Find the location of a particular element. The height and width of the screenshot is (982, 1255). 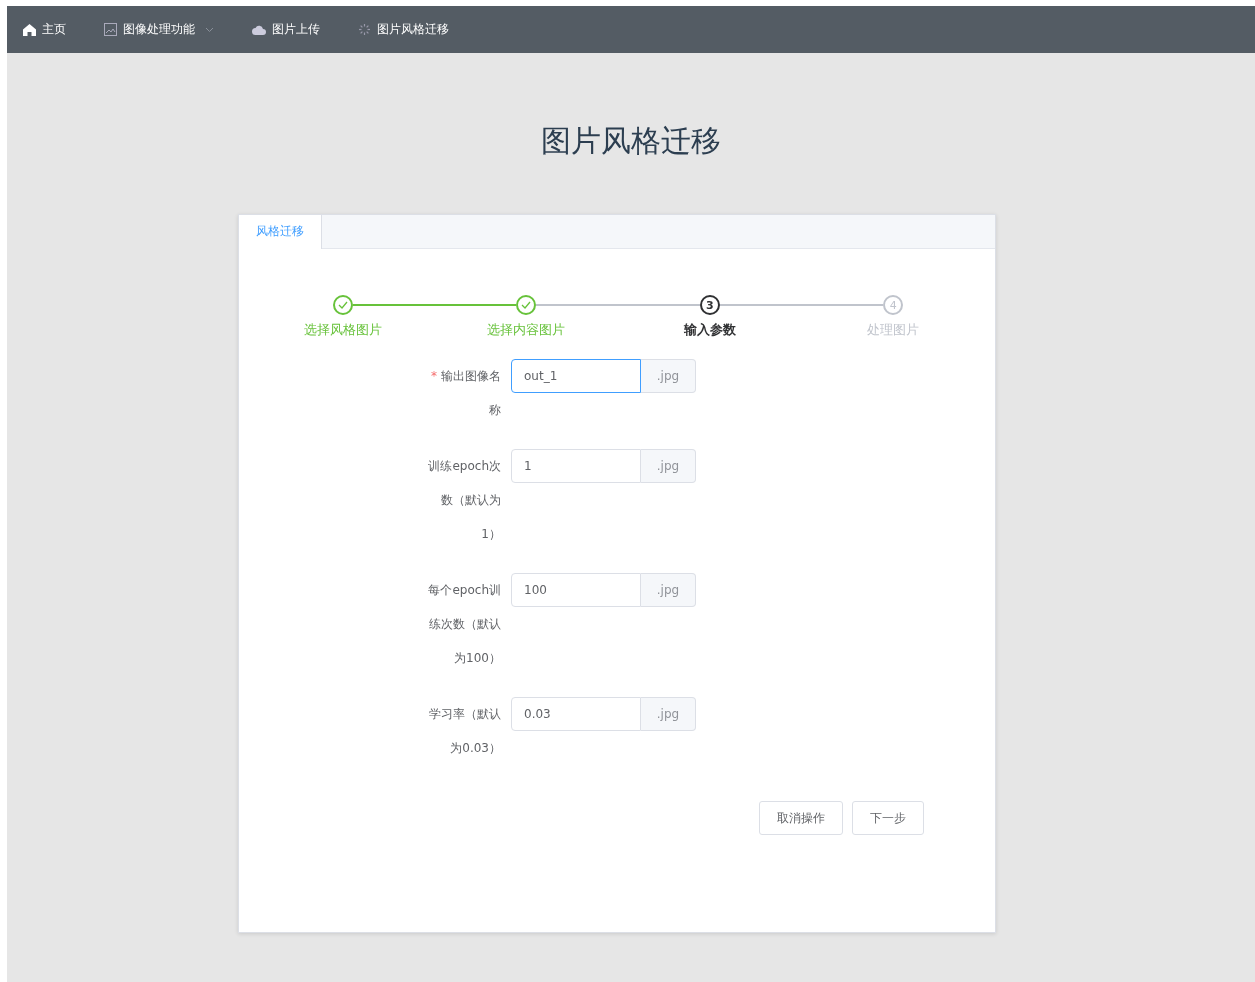

next-button: 下一步 is located at coordinates (888, 818).